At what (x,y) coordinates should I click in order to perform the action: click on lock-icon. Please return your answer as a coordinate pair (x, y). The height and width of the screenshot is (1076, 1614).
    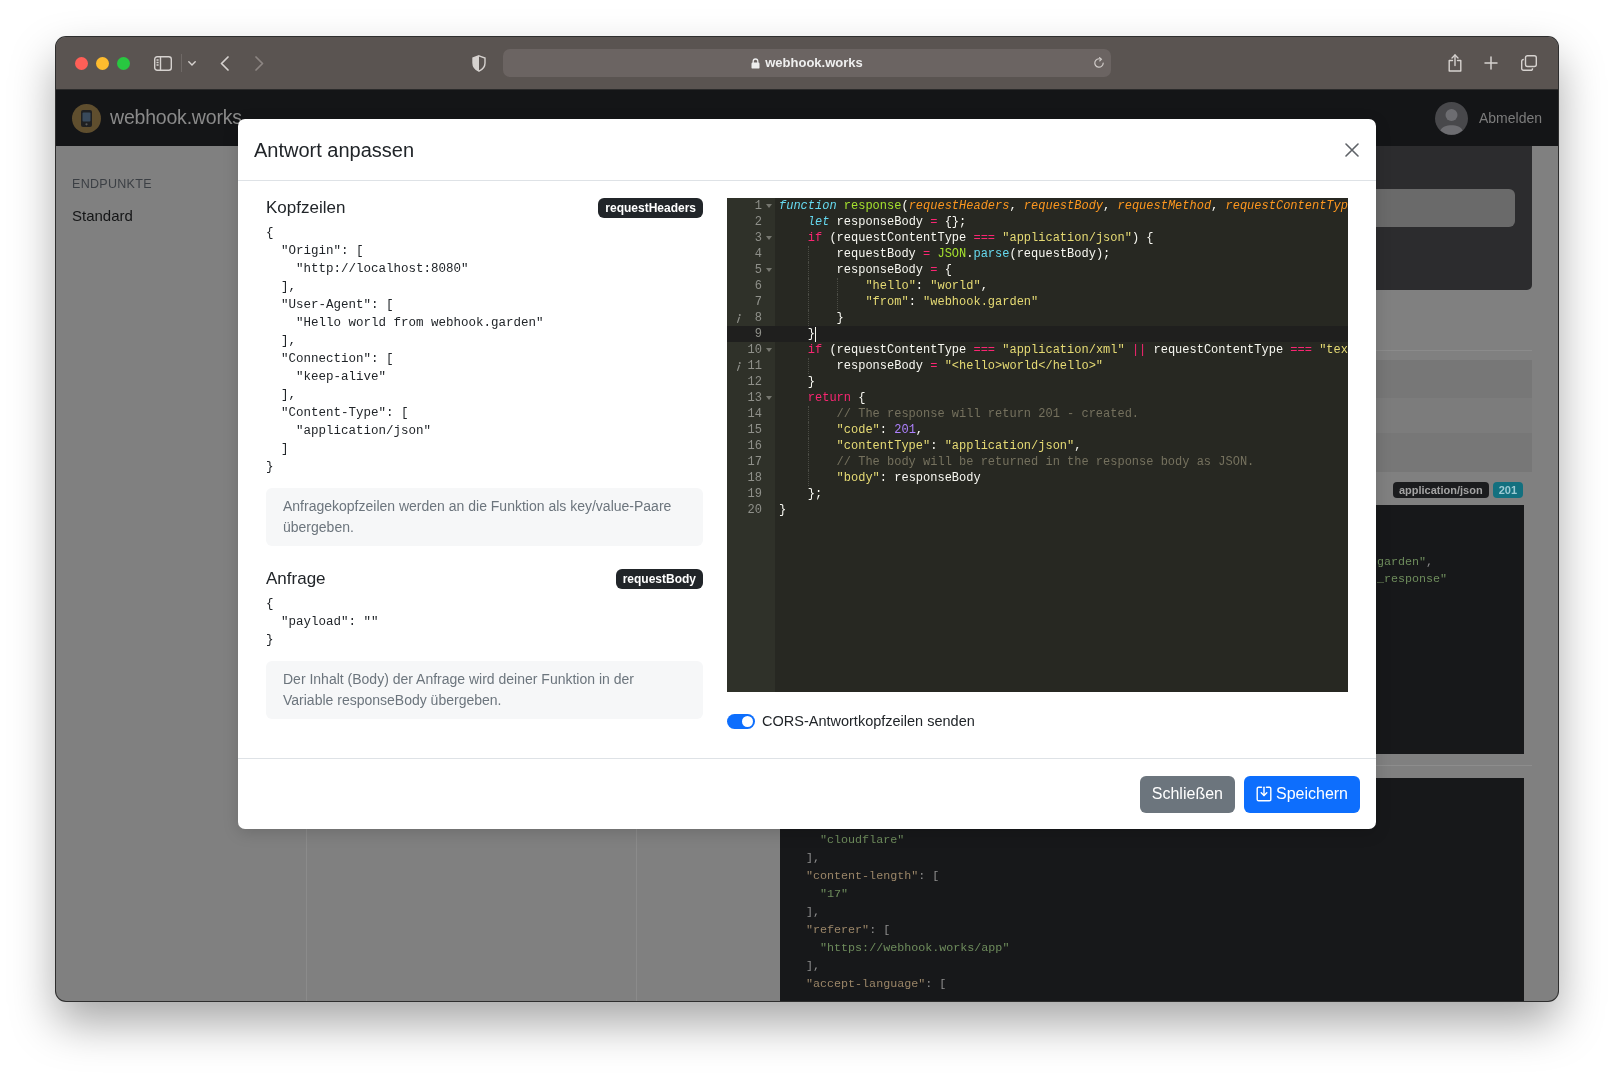
    Looking at the image, I should click on (756, 63).